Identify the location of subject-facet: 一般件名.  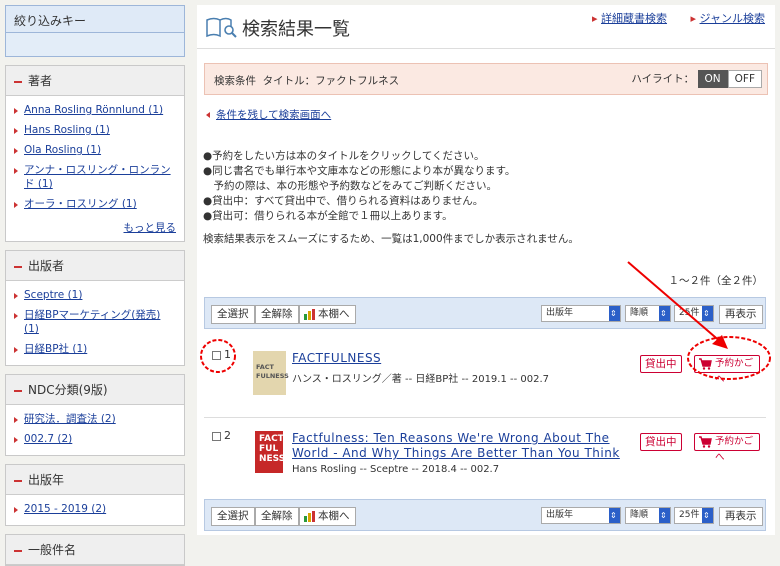
(95, 550).